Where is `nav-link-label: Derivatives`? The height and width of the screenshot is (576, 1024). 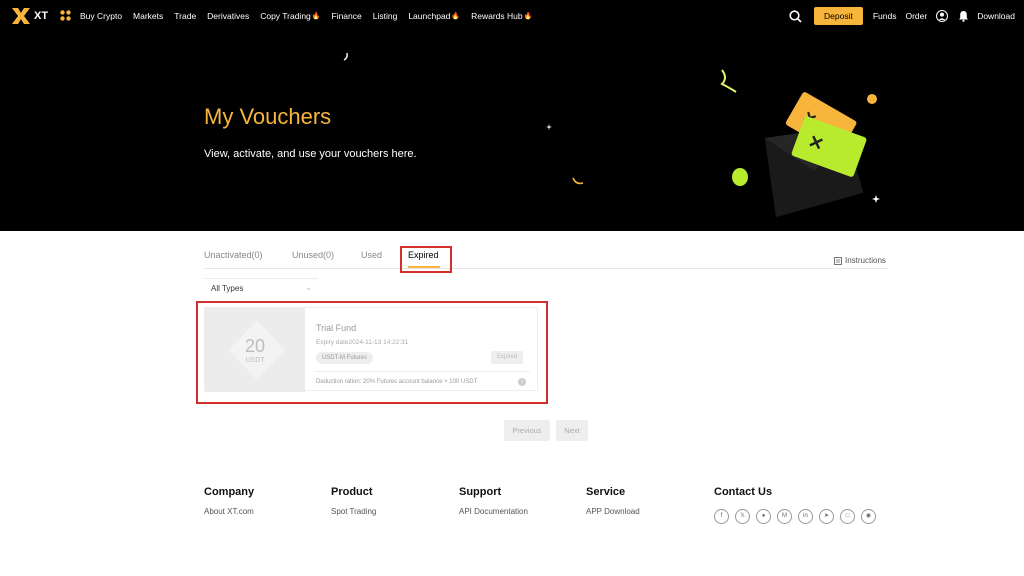
nav-link-label: Derivatives is located at coordinates (228, 16).